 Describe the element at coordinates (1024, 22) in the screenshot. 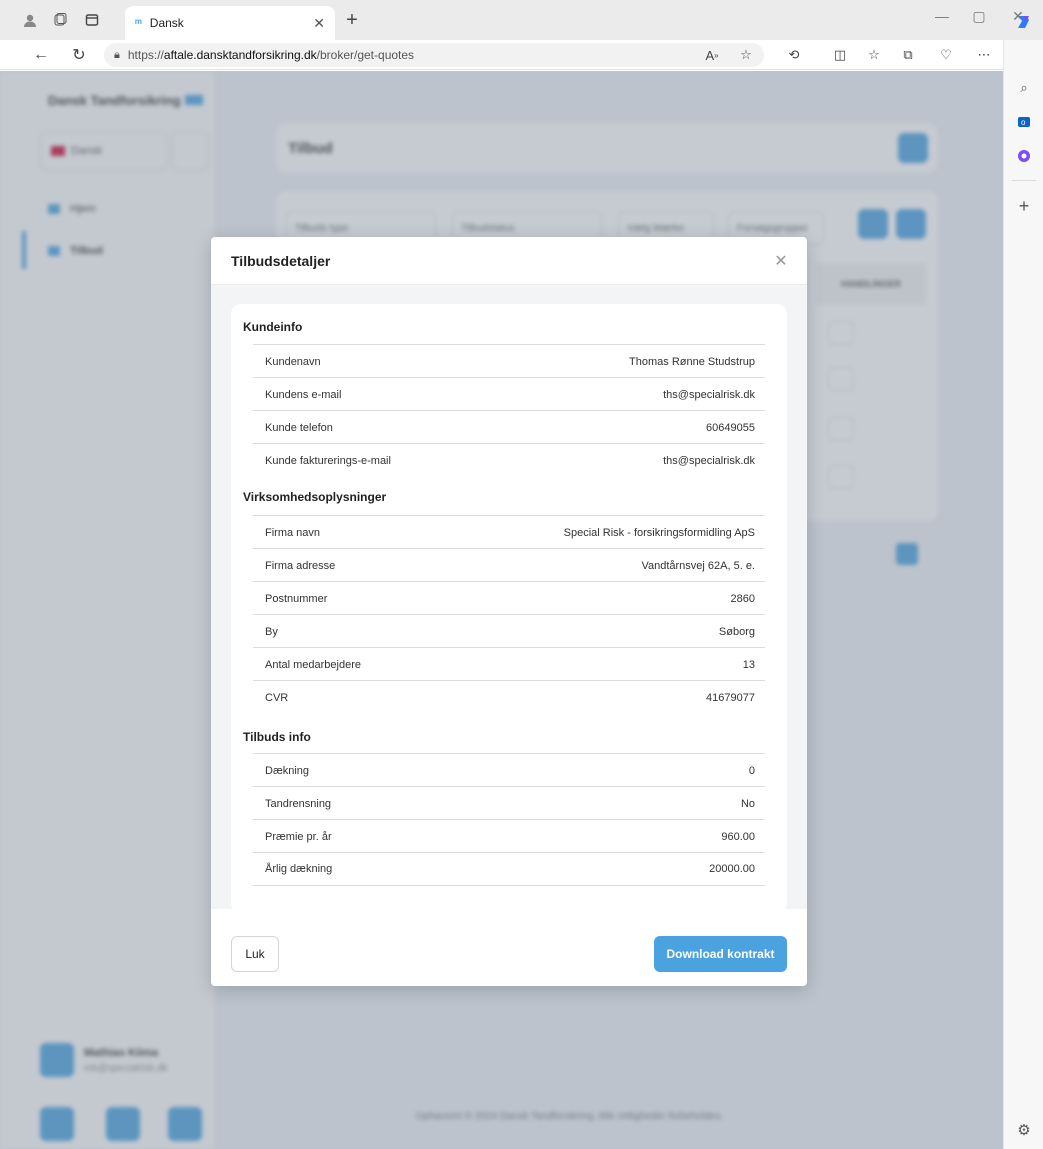

I see `copilot-icon` at that location.